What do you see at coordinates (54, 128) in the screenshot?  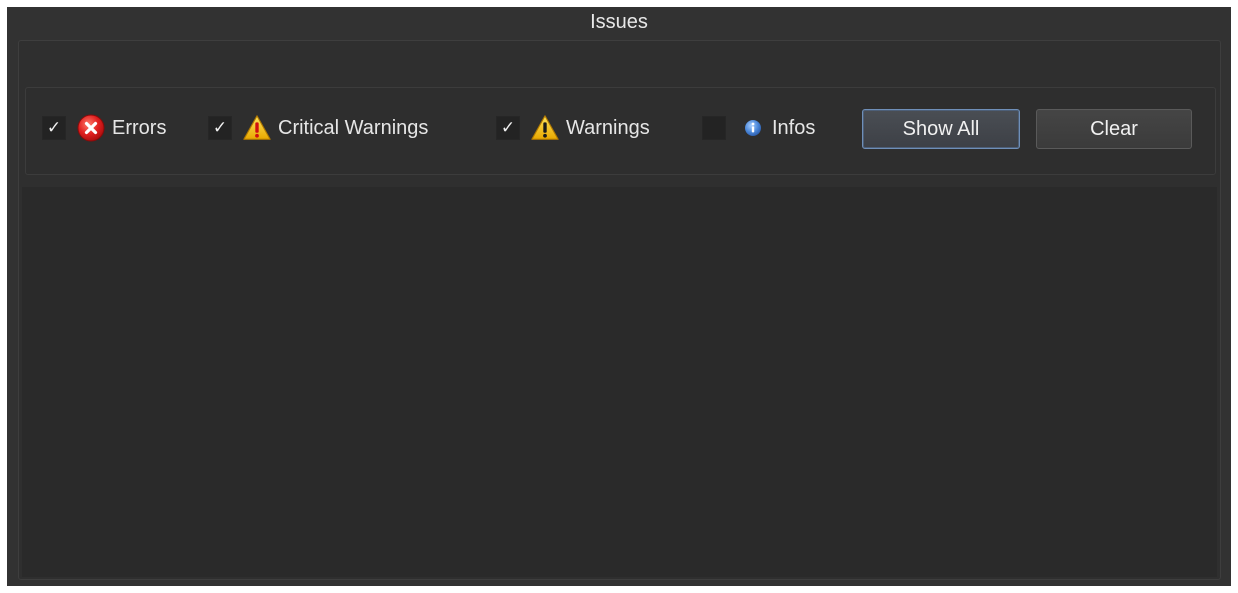 I see `errors-checkbox: ✓` at bounding box center [54, 128].